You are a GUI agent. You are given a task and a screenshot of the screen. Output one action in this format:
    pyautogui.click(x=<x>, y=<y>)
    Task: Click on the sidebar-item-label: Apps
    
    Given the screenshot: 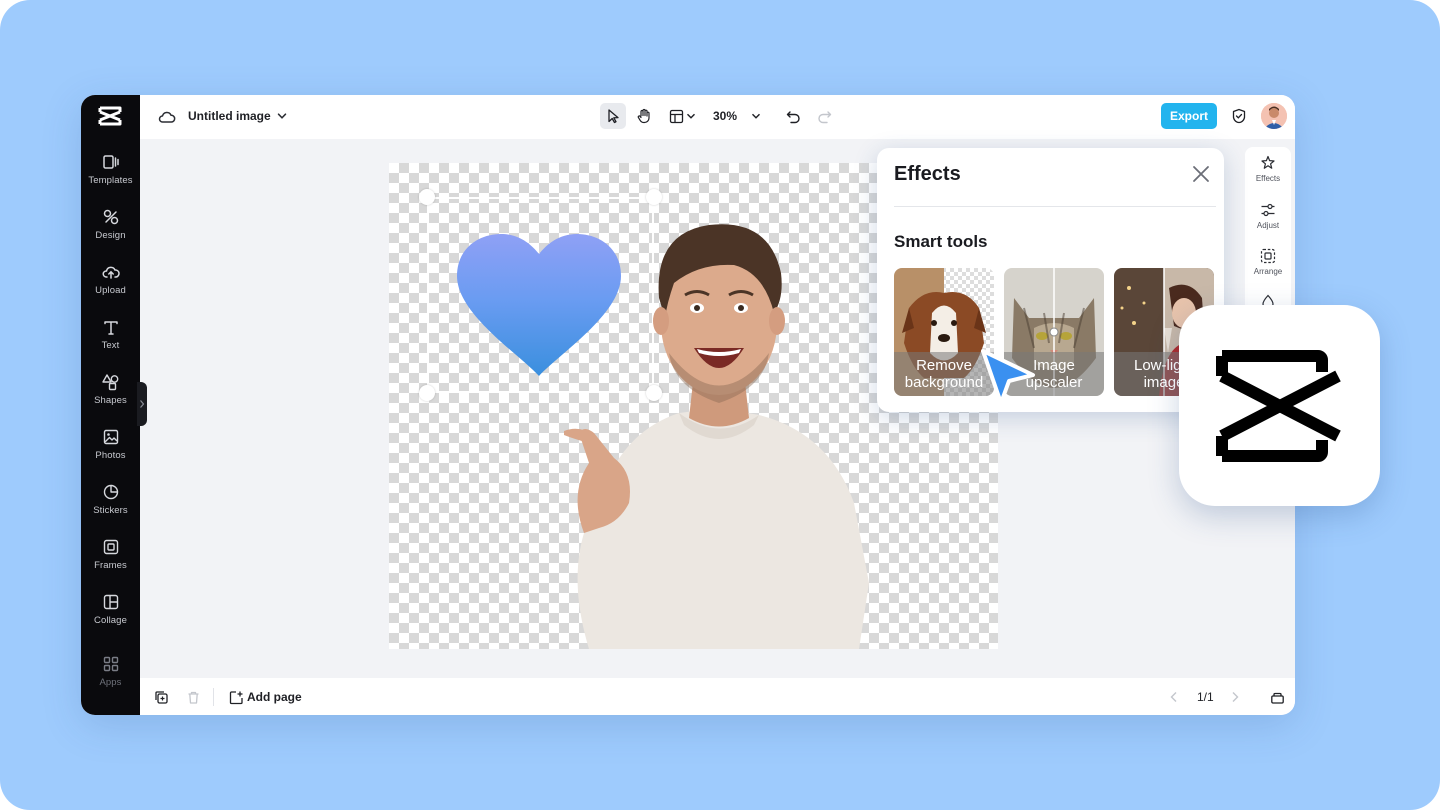 What is the action you would take?
    pyautogui.click(x=110, y=682)
    